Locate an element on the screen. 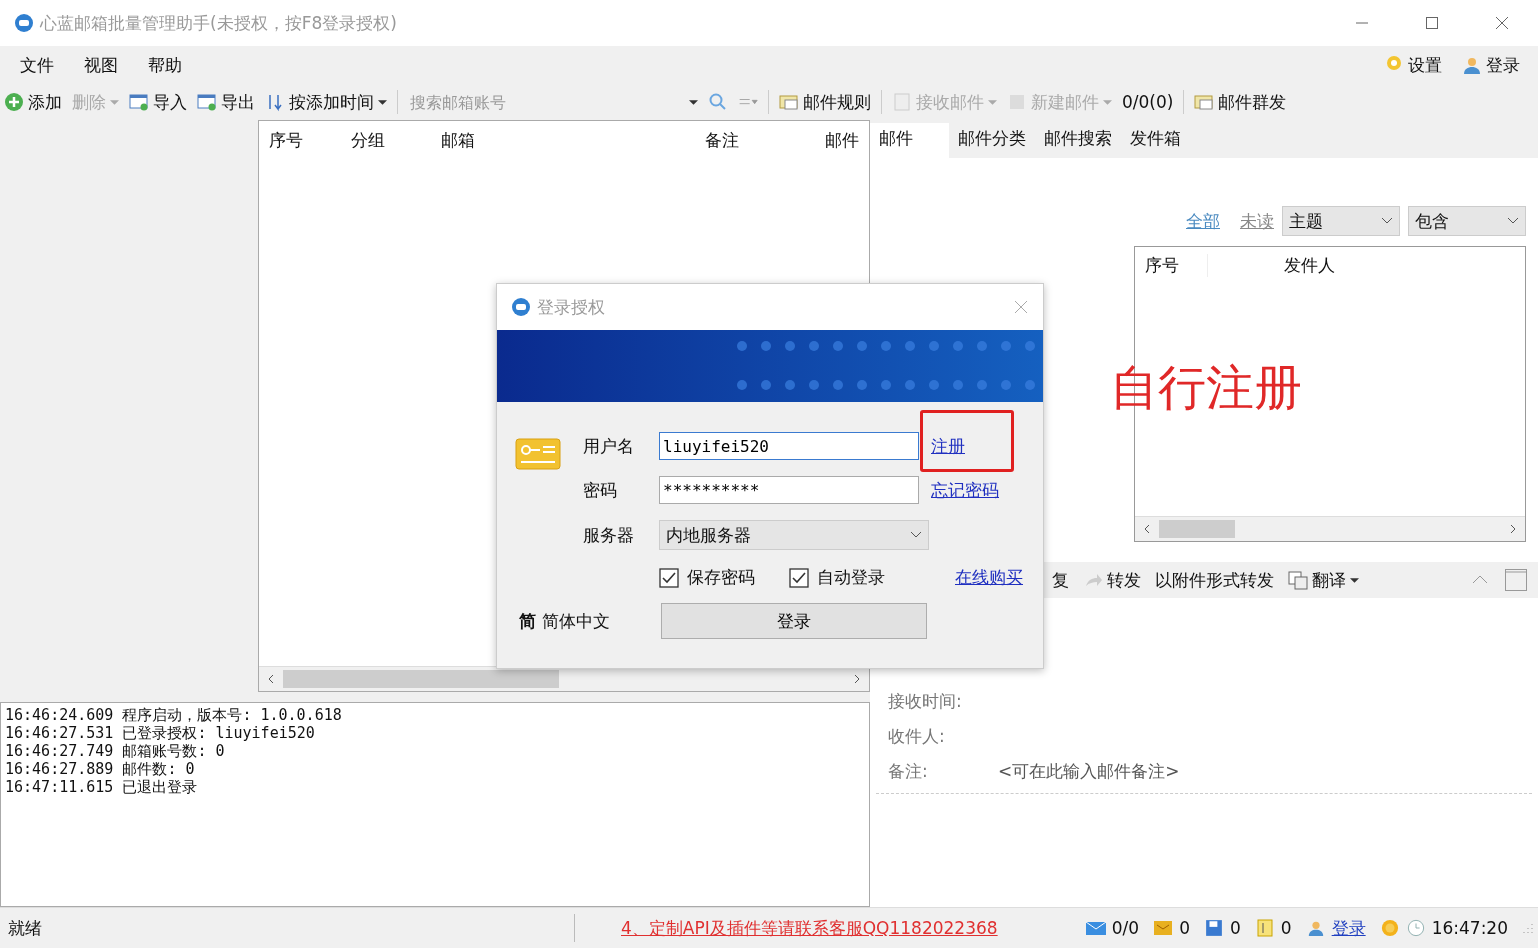 Image resolution: width=1538 pixels, height=948 pixels. coin-icon is located at coordinates (1389, 928).